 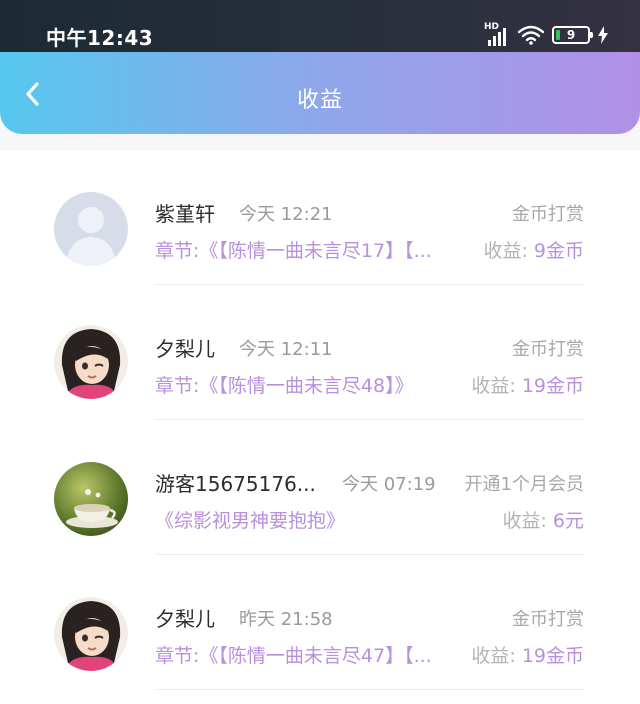 I want to click on chapter-title: 章节:《【陈情一曲未言尽48】》, so click(x=284, y=386).